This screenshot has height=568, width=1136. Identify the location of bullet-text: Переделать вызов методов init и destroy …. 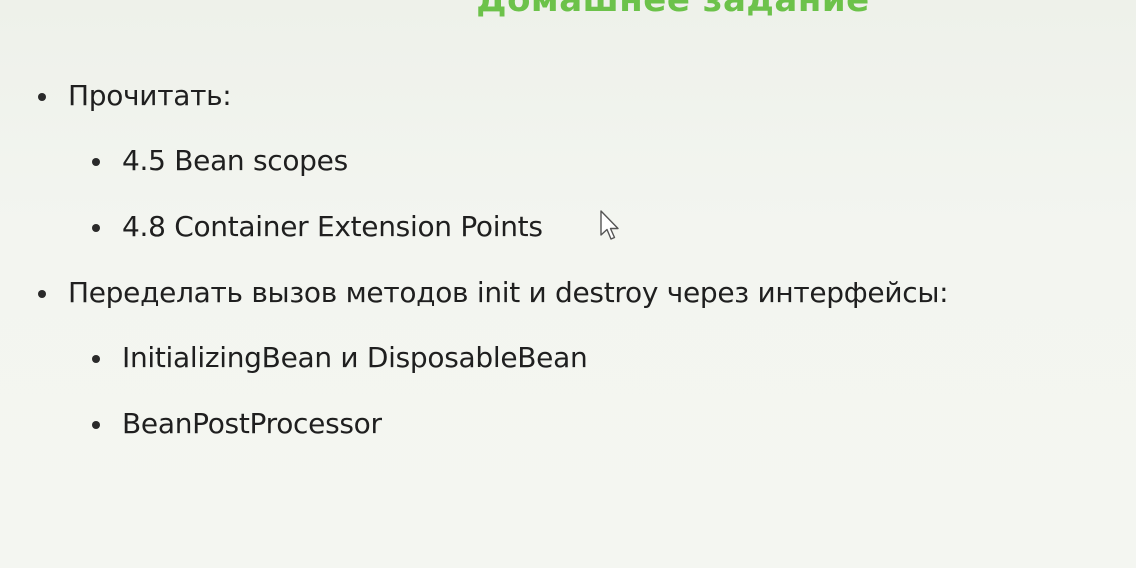
(508, 292).